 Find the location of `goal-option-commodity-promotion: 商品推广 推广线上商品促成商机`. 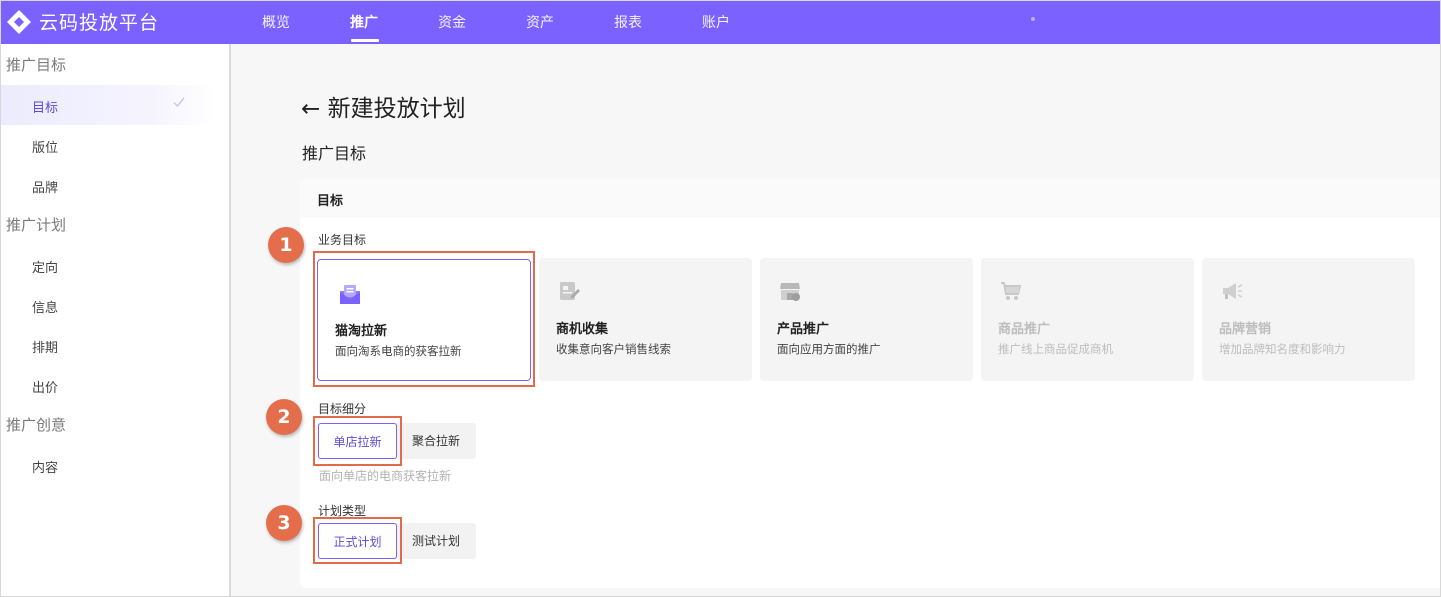

goal-option-commodity-promotion: 商品推广 推广线上商品促成商机 is located at coordinates (1087, 319).